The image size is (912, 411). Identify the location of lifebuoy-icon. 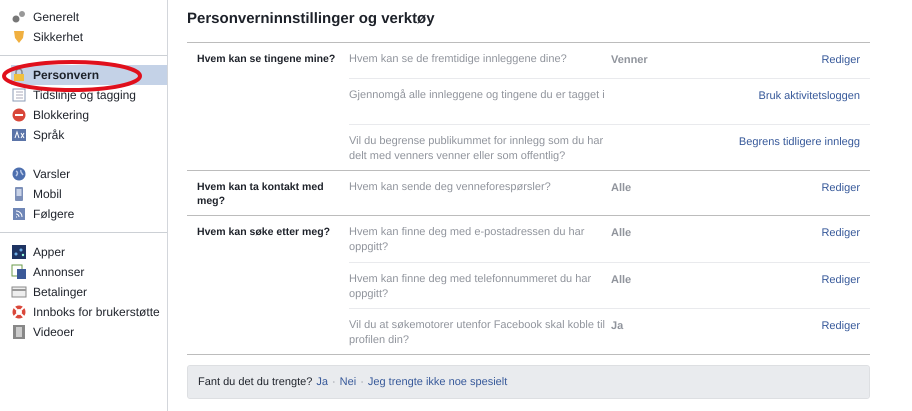
(19, 312).